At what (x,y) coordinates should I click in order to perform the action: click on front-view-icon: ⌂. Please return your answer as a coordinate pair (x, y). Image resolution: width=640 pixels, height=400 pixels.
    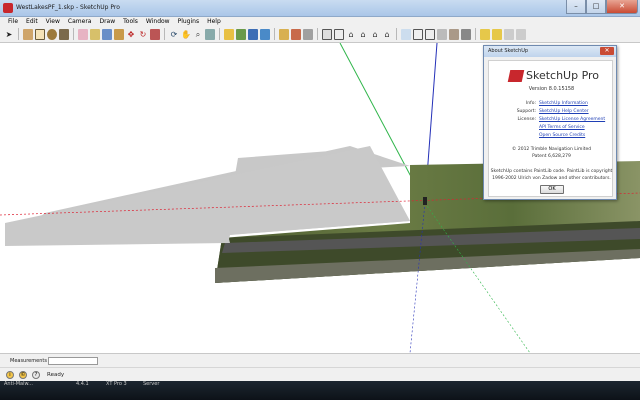
    Looking at the image, I should click on (351, 34).